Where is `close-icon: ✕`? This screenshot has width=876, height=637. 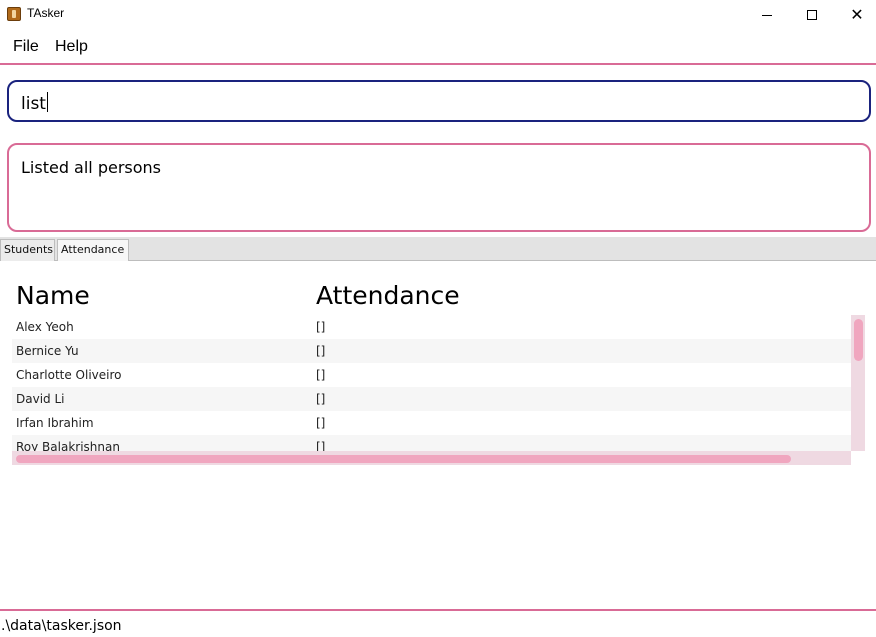 close-icon: ✕ is located at coordinates (857, 14).